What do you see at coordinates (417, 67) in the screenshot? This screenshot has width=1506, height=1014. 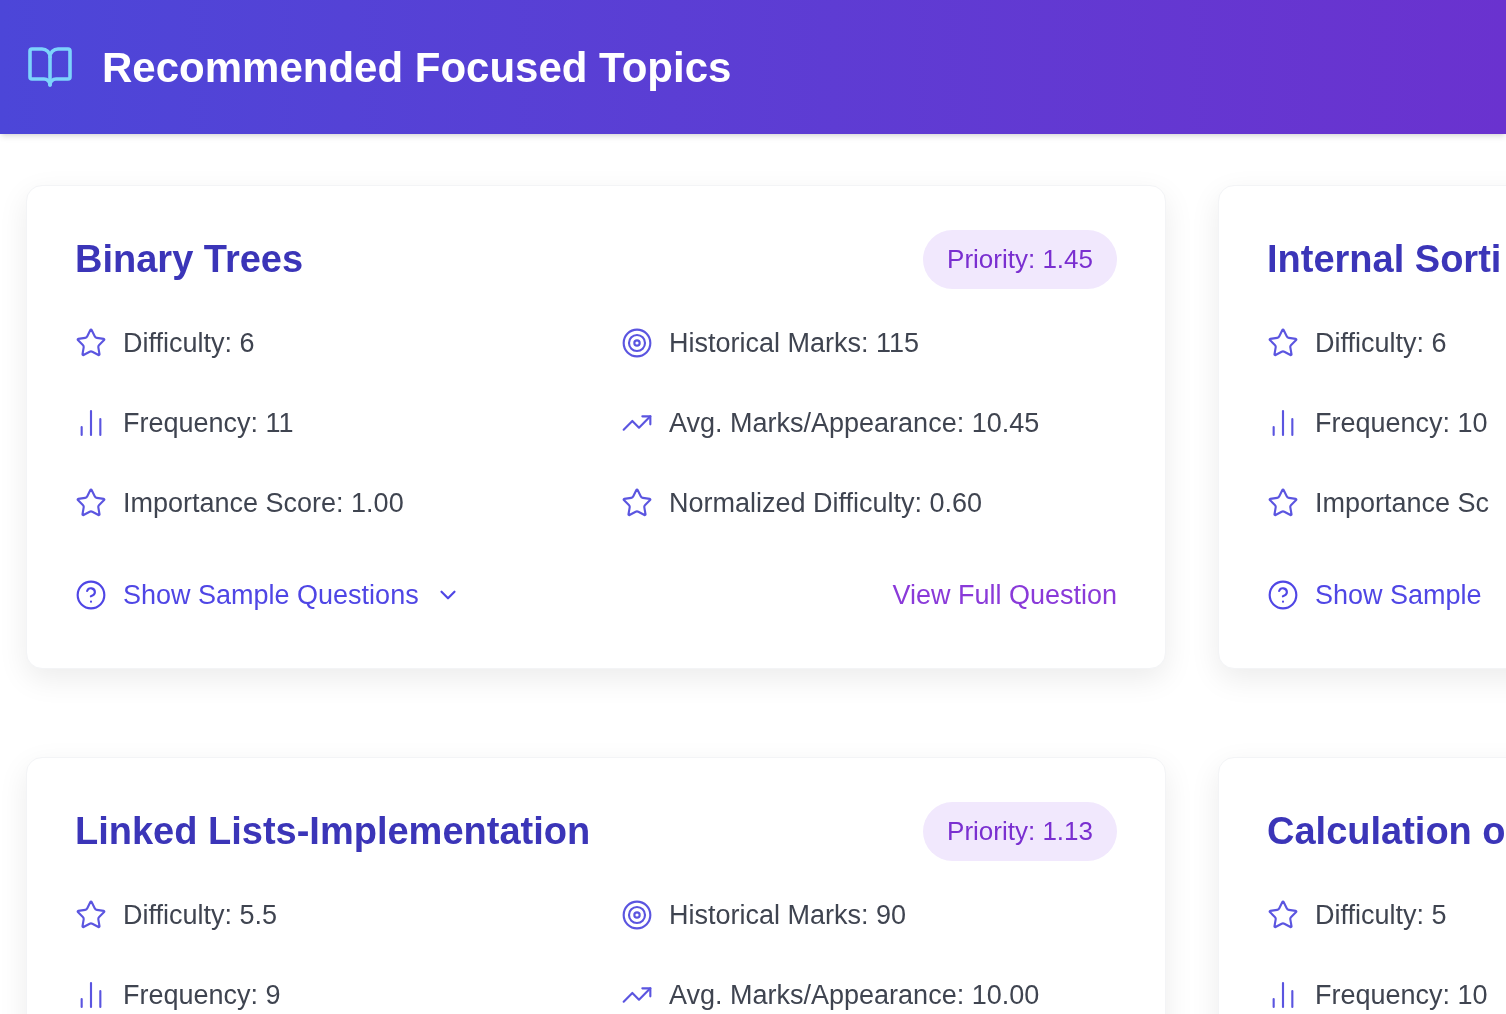 I see `page-title: Recommended Focused Topics` at bounding box center [417, 67].